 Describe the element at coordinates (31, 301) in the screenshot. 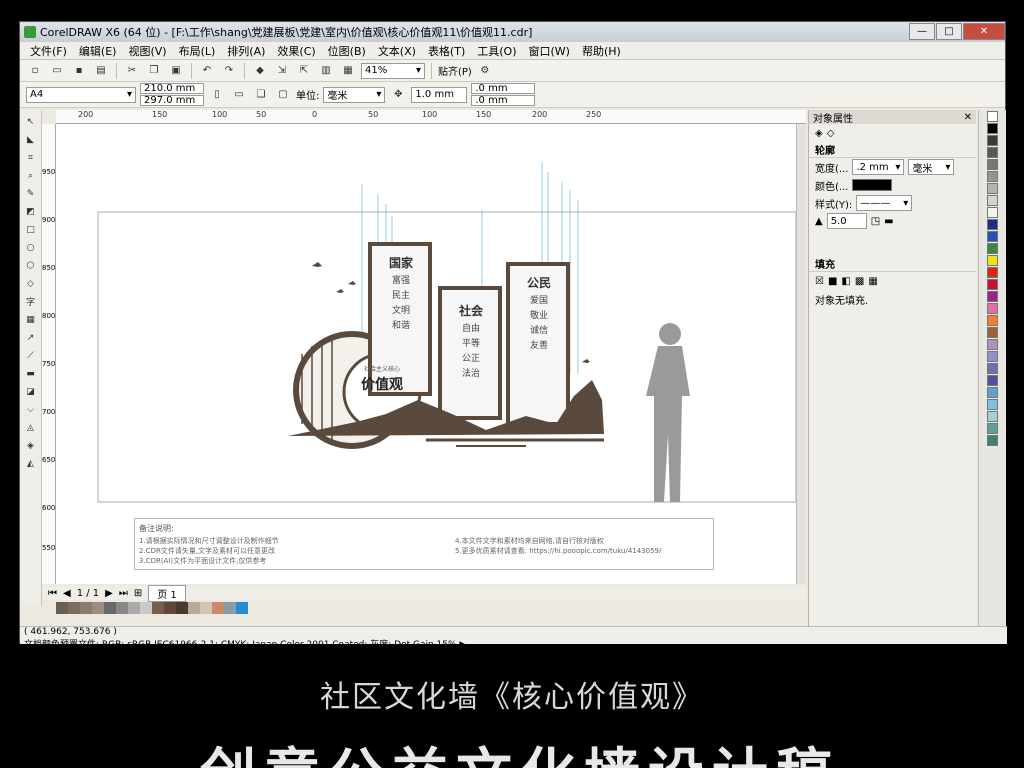

I see `text-tool-icon: 字` at that location.